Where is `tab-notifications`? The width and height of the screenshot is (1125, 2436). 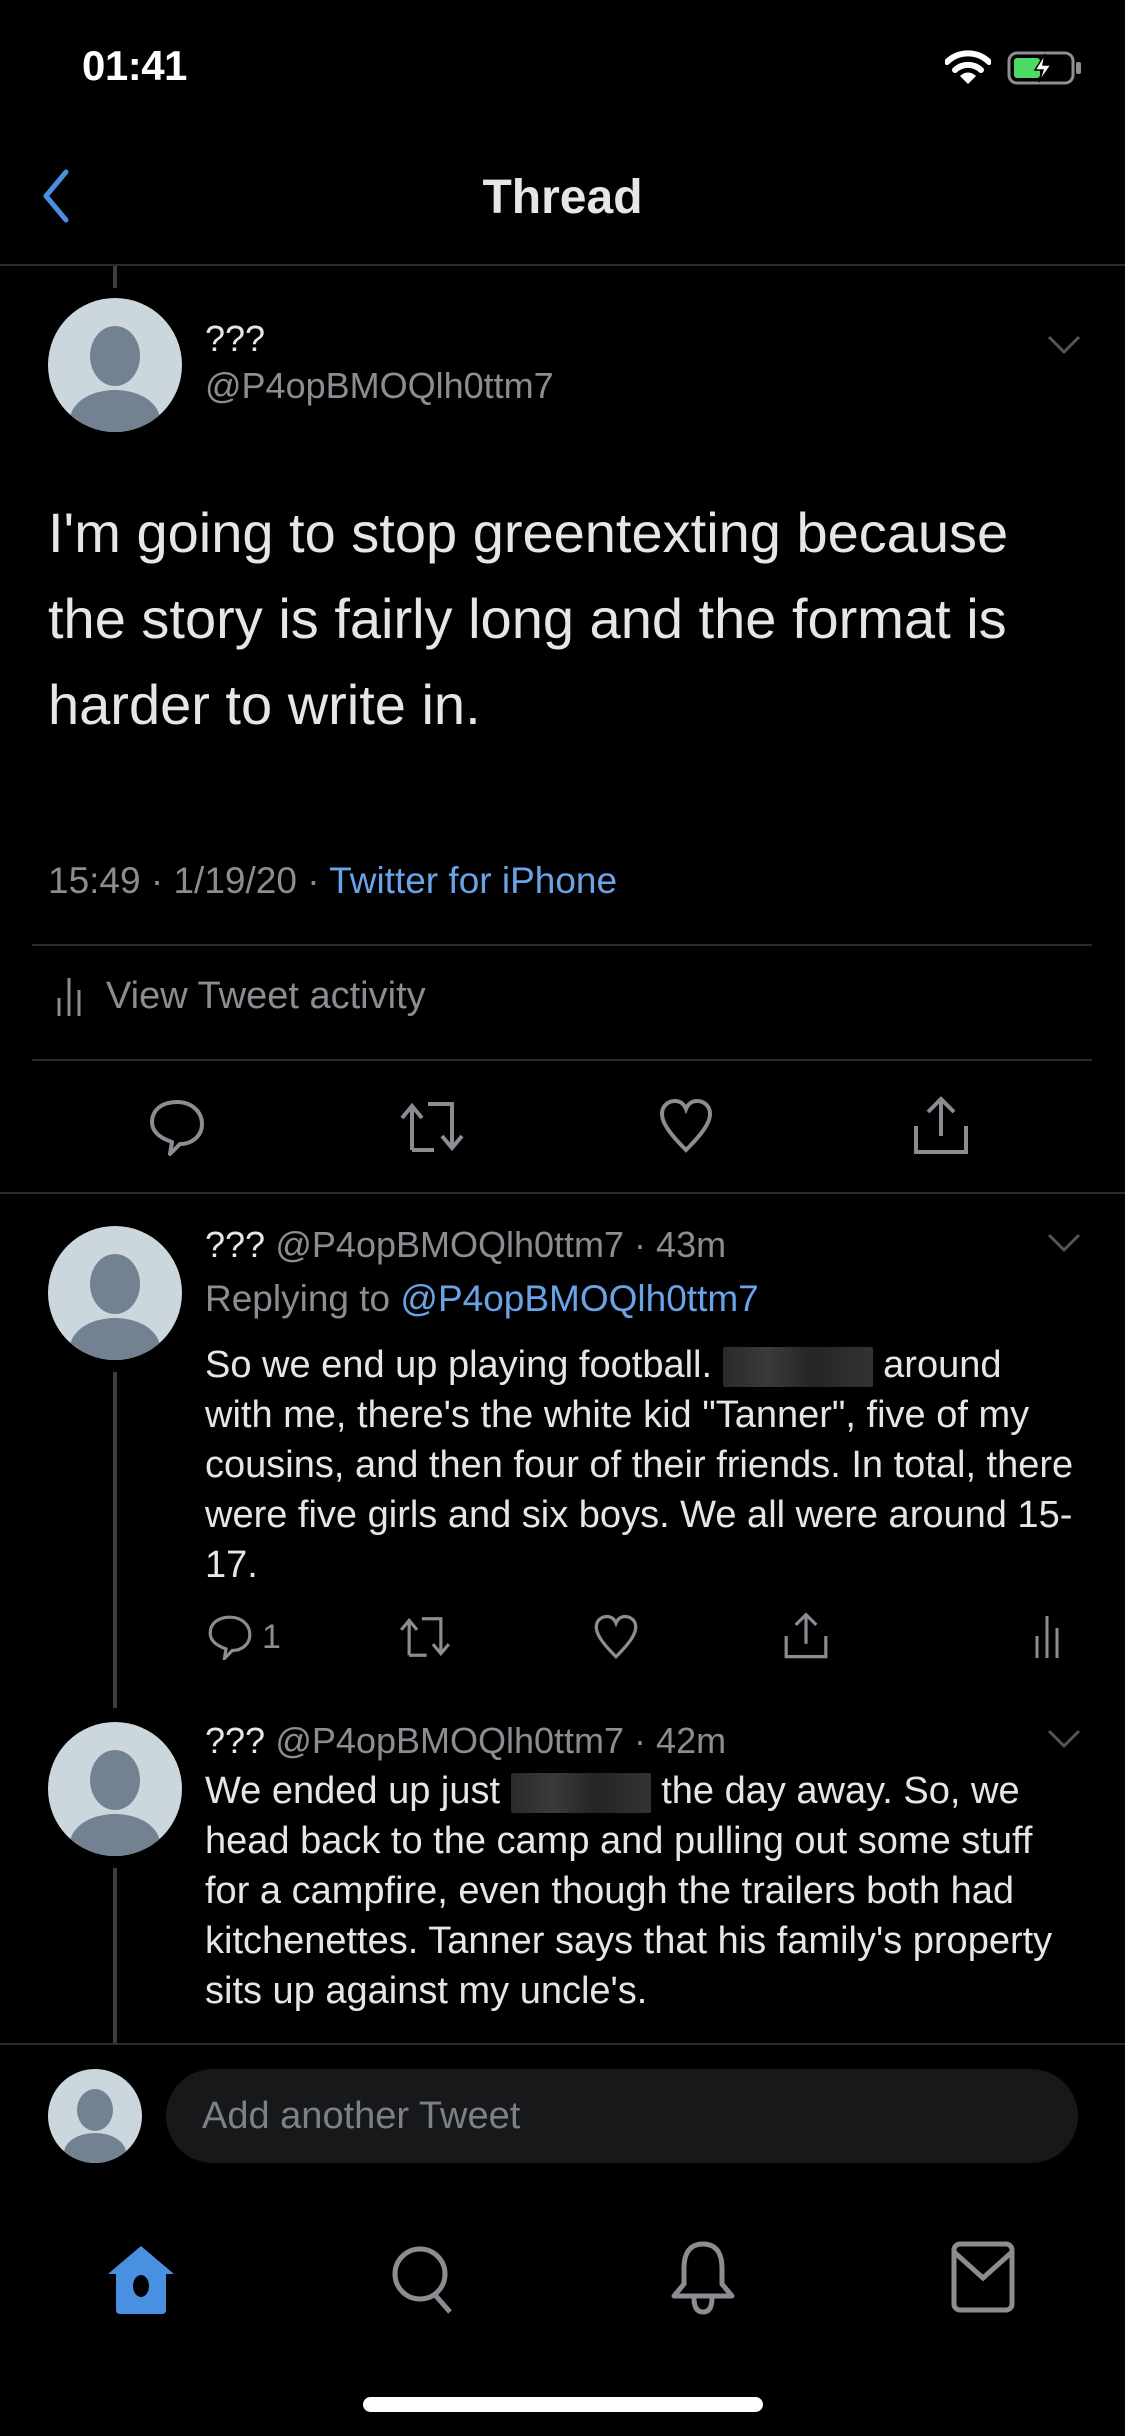 tab-notifications is located at coordinates (703, 2278).